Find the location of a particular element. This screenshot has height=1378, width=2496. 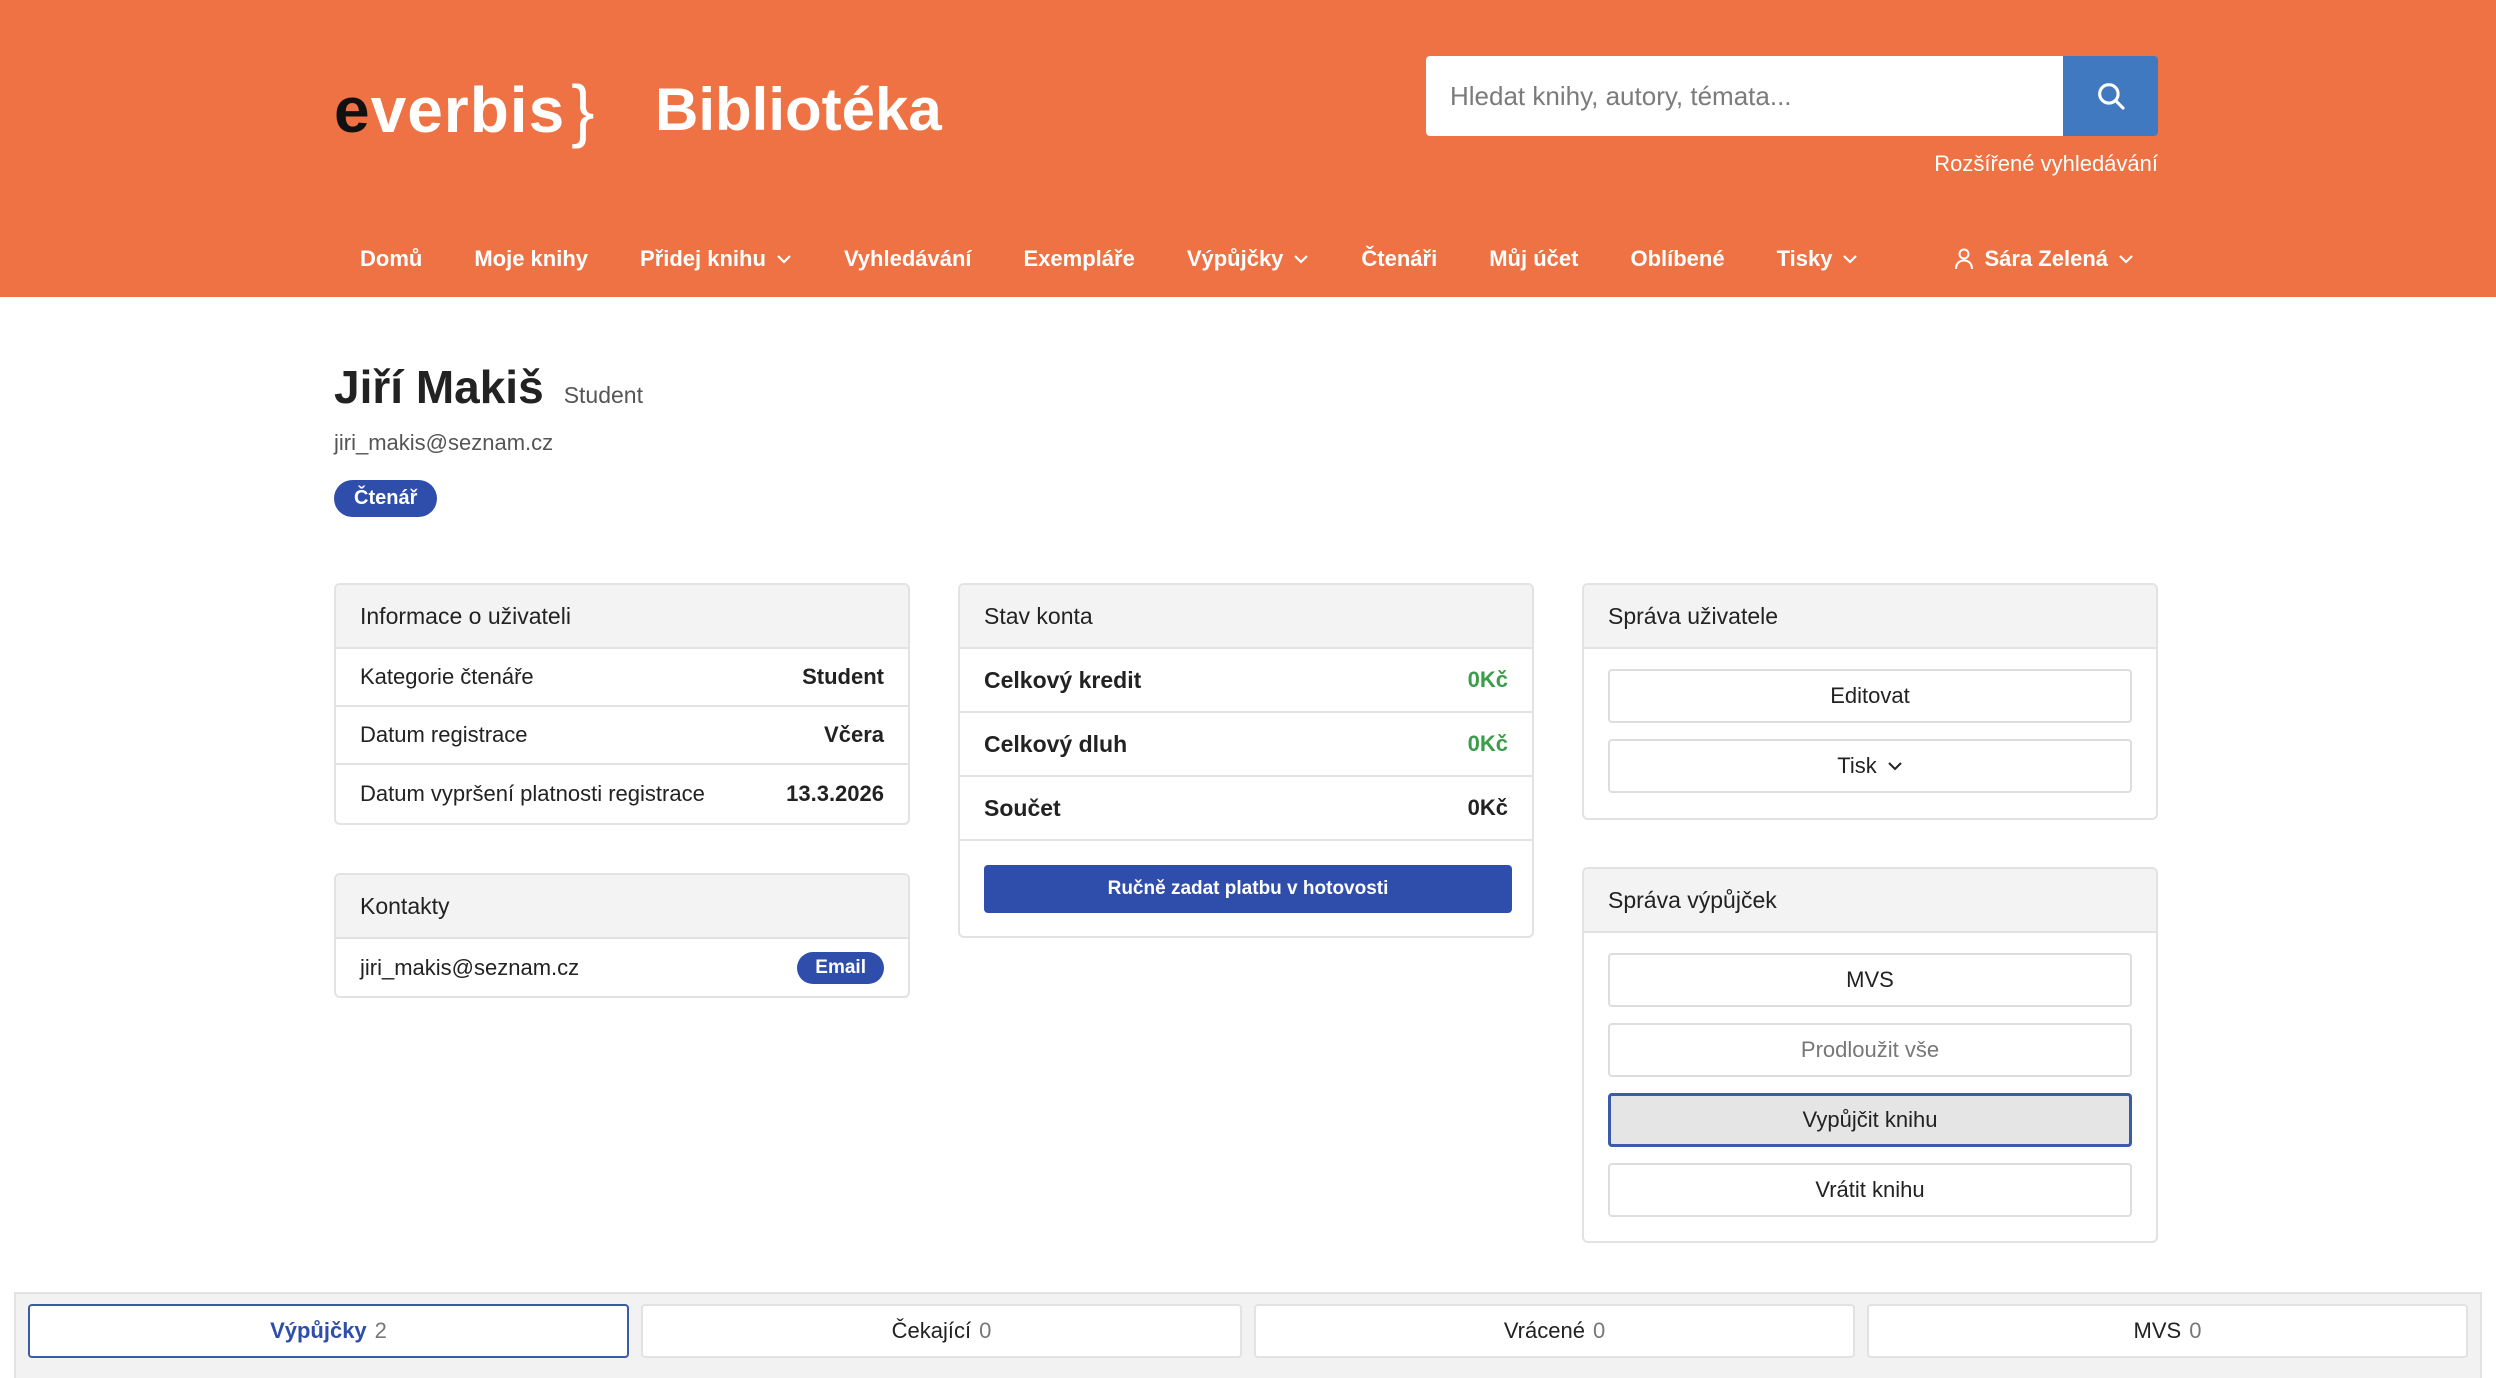

tab-label: MVS is located at coordinates (2157, 1330).